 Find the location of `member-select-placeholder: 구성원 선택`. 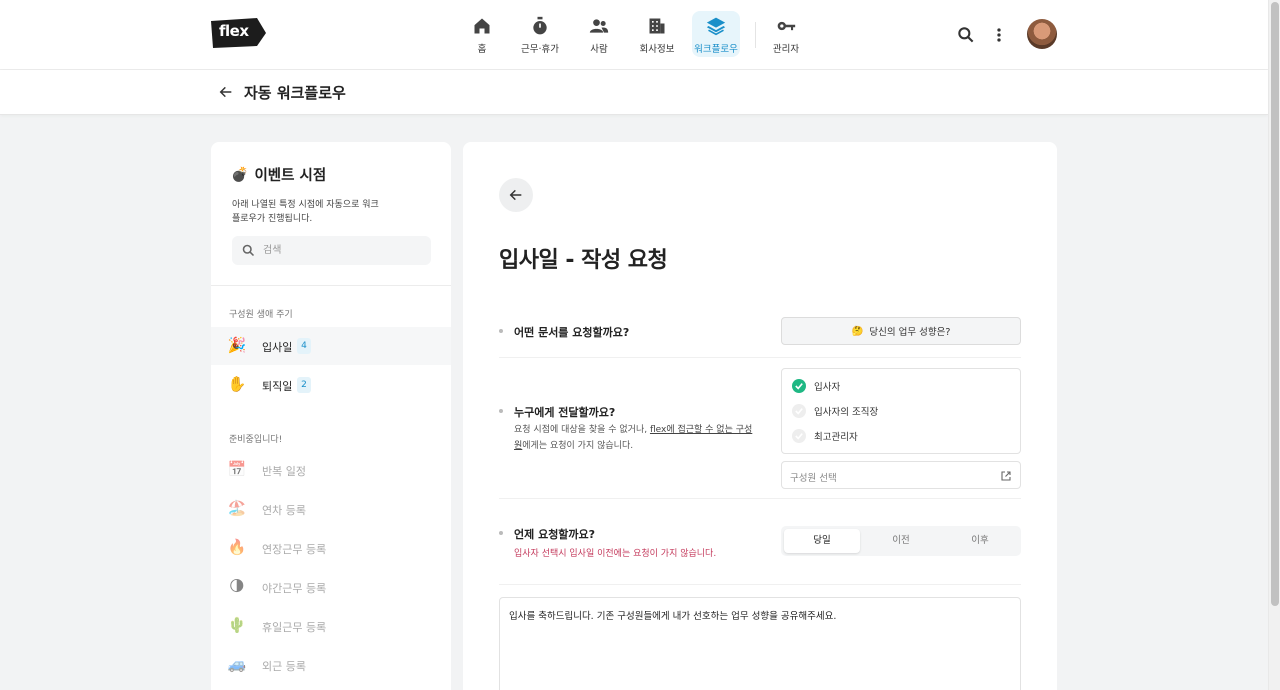

member-select-placeholder: 구성원 선택 is located at coordinates (813, 478).